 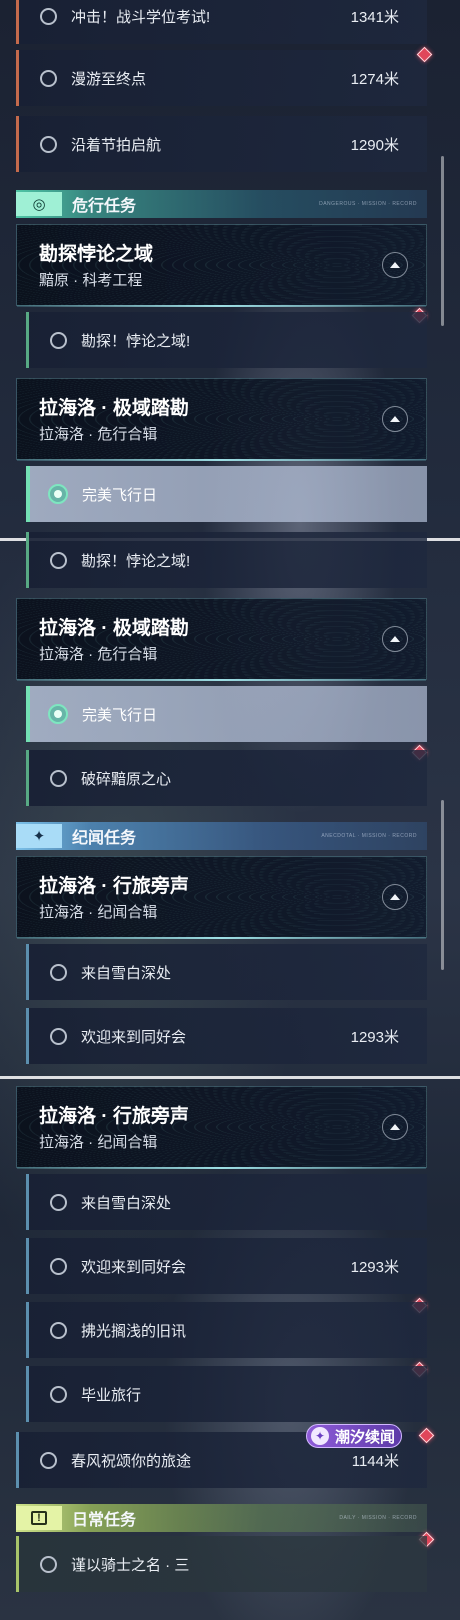 What do you see at coordinates (104, 838) in the screenshot?
I see `section-title: 纪闻任务` at bounding box center [104, 838].